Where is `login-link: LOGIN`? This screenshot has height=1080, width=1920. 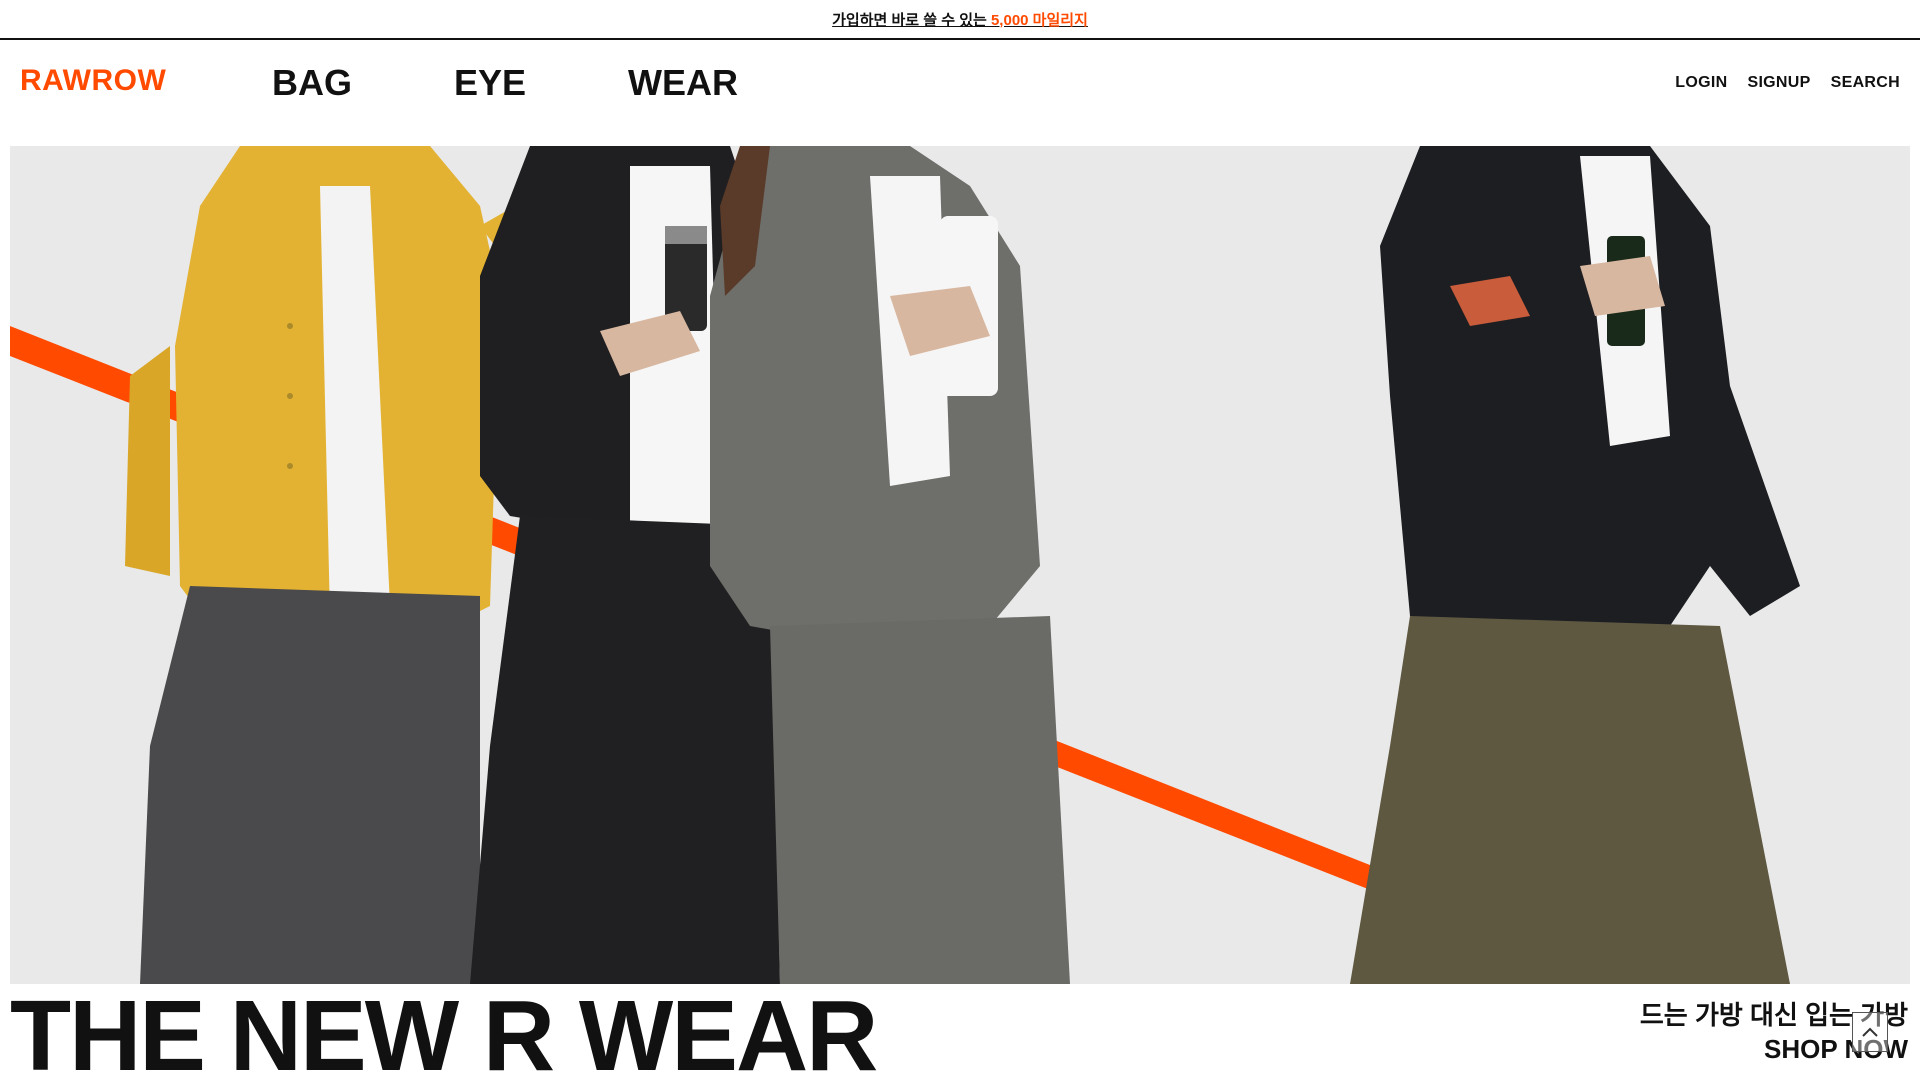 login-link: LOGIN is located at coordinates (1701, 83).